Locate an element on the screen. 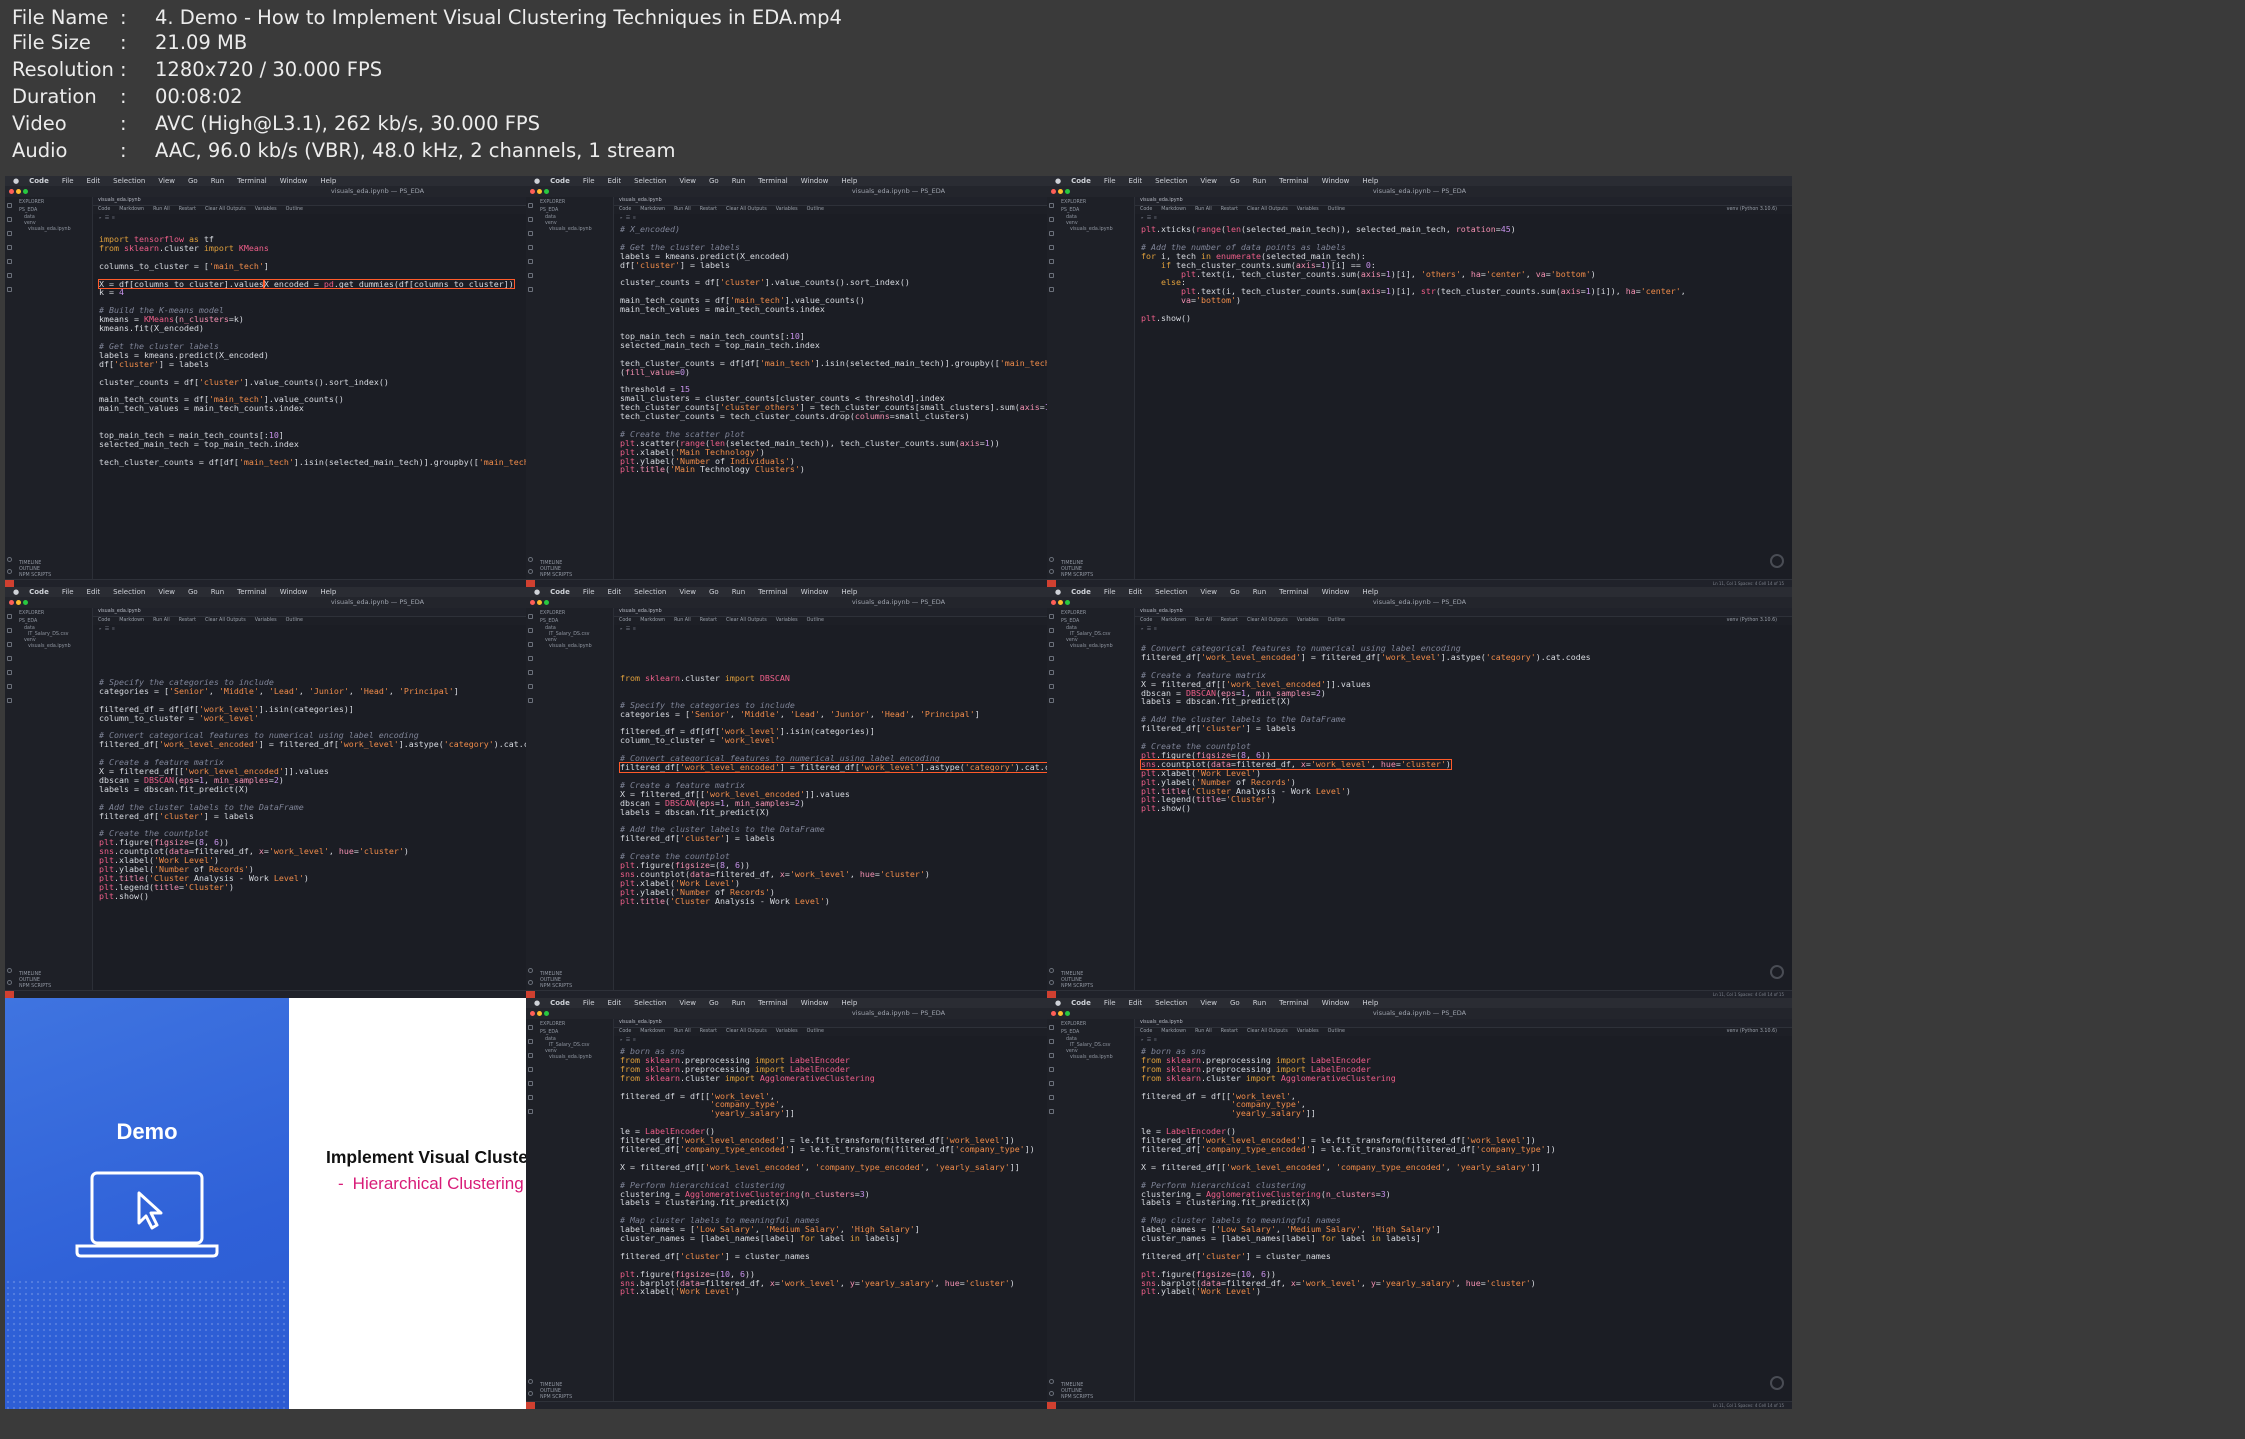 Image resolution: width=2245 pixels, height=1439 pixels. menu-item-go: Go is located at coordinates (1235, 181).